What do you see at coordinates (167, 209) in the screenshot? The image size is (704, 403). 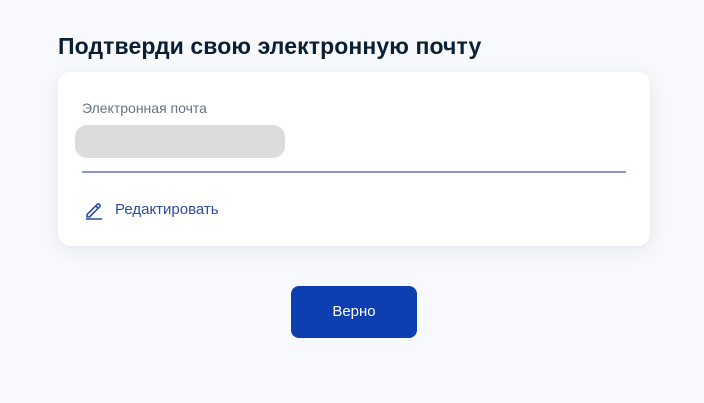 I see `edit-link-label: Редактировать` at bounding box center [167, 209].